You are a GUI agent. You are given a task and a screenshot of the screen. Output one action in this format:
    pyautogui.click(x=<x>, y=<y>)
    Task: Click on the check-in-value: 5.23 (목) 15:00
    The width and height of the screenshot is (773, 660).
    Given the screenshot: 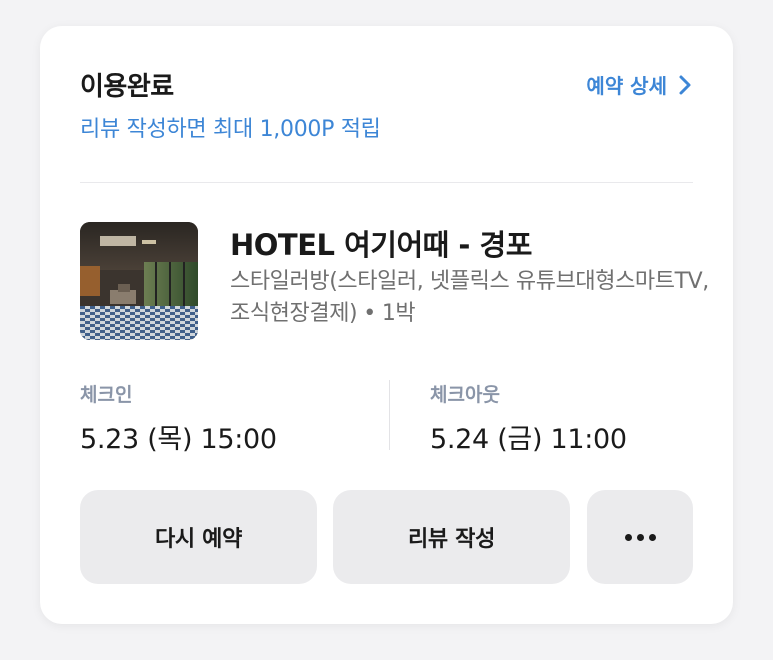 What is the action you would take?
    pyautogui.click(x=178, y=439)
    